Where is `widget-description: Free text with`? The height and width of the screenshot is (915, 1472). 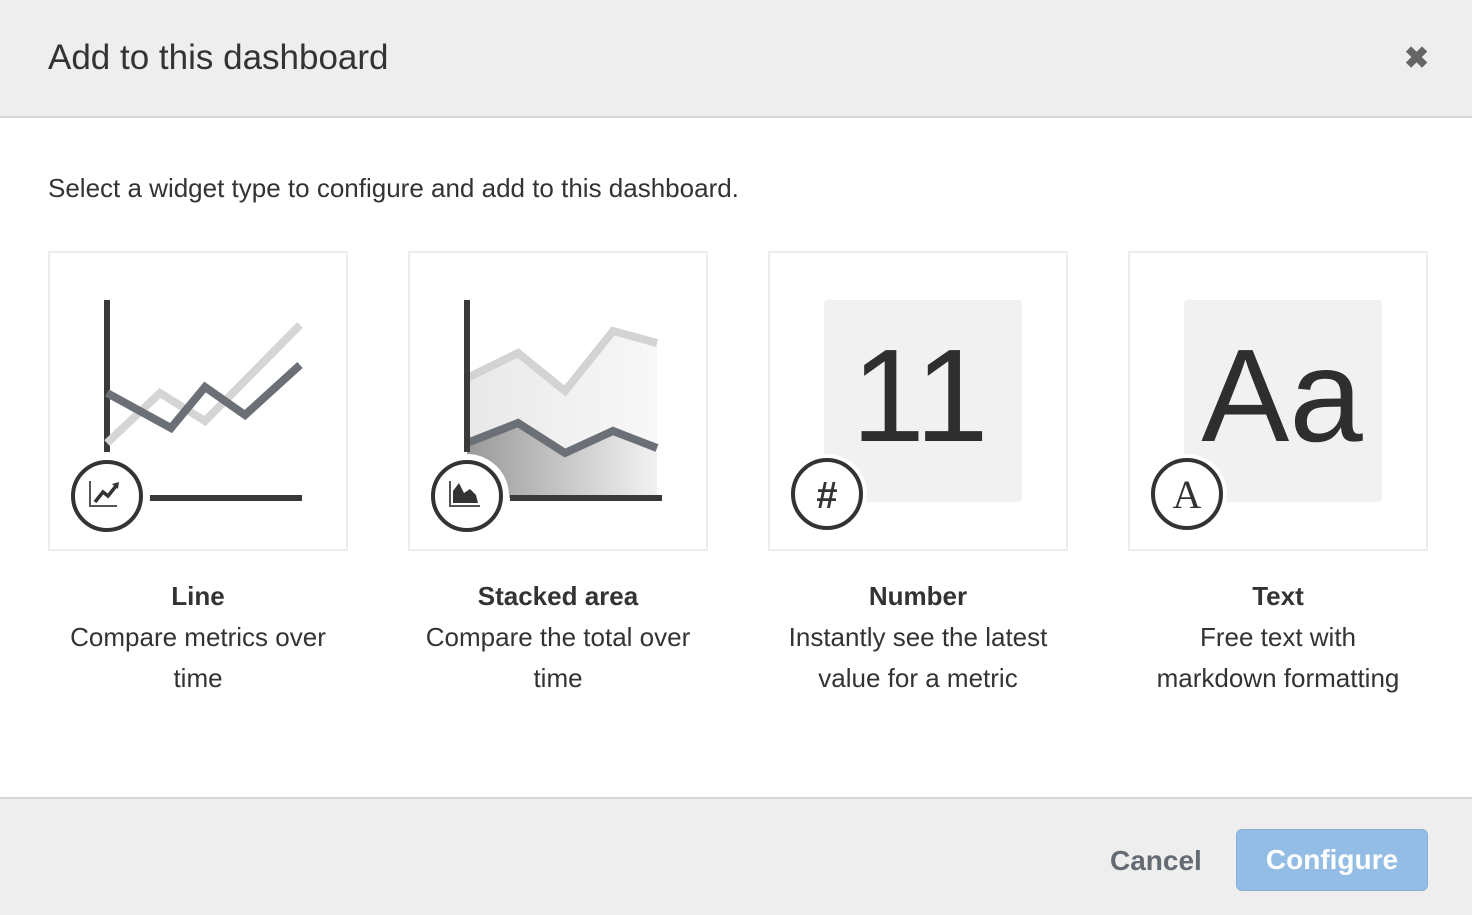
widget-description: Free text with is located at coordinates (1278, 637).